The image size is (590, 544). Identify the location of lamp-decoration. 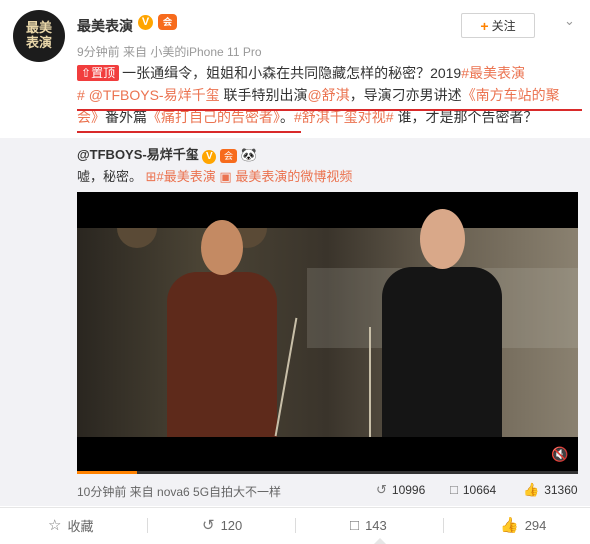
(137, 238).